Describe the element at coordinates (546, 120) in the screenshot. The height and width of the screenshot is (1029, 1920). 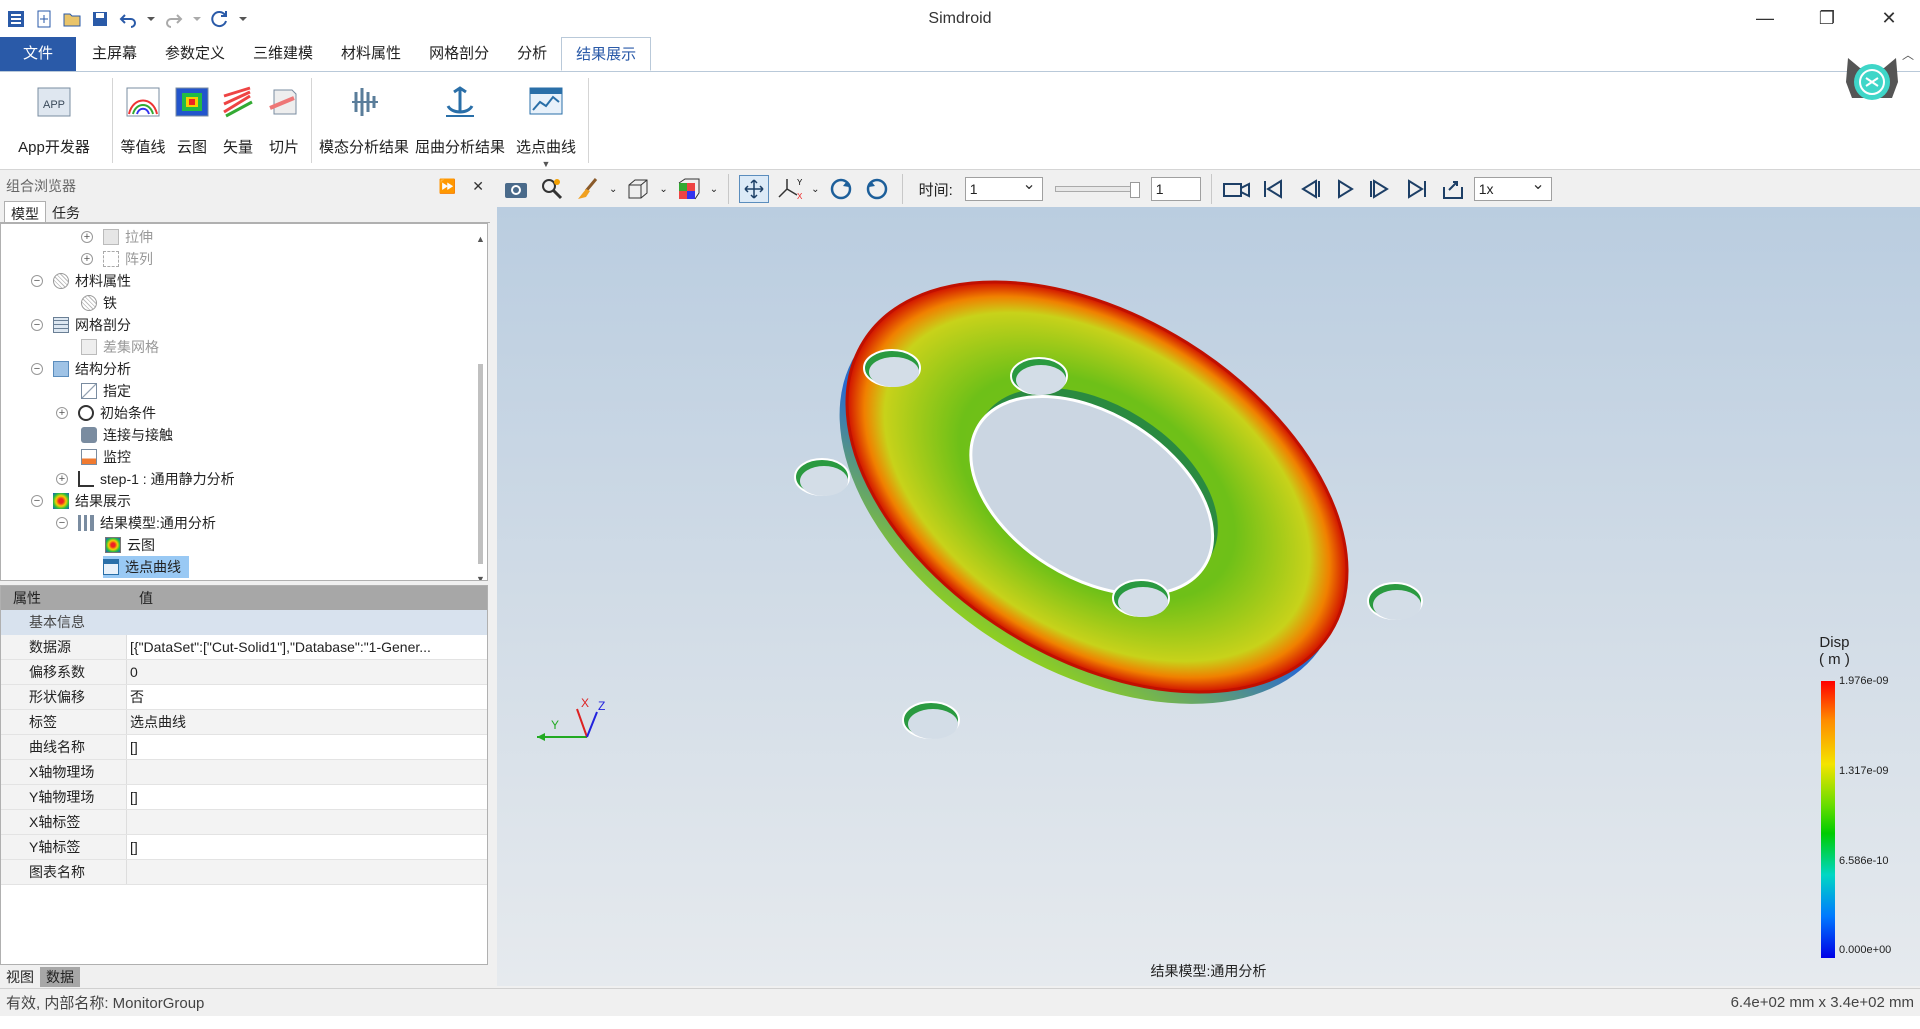
I see `point-curve-button: 选点曲线 ▼` at that location.